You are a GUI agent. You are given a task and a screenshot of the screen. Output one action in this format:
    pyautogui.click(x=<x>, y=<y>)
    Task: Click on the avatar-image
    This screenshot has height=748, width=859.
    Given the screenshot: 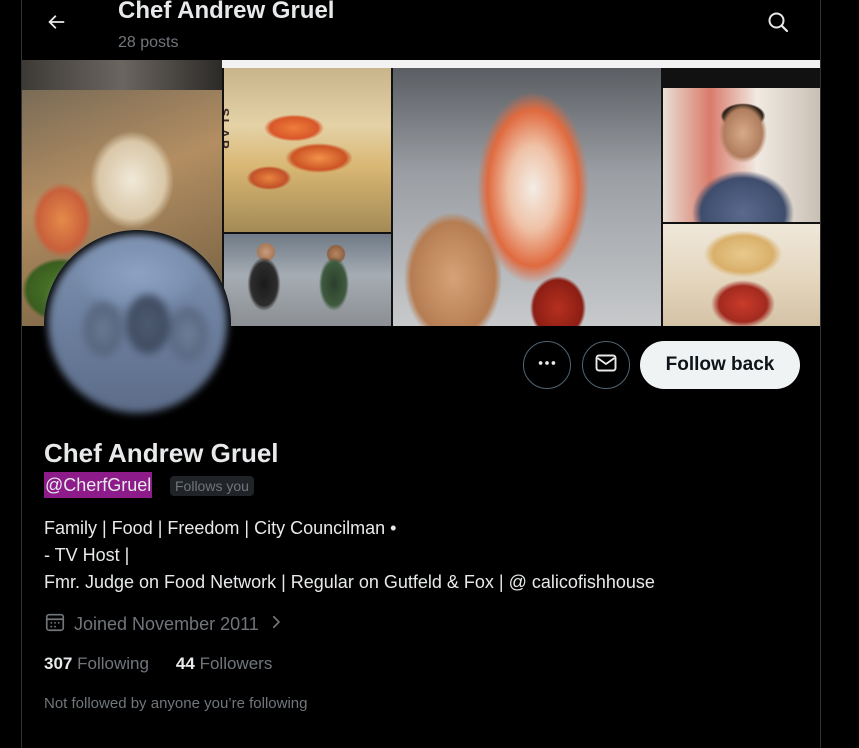 What is the action you would take?
    pyautogui.click(x=137, y=323)
    